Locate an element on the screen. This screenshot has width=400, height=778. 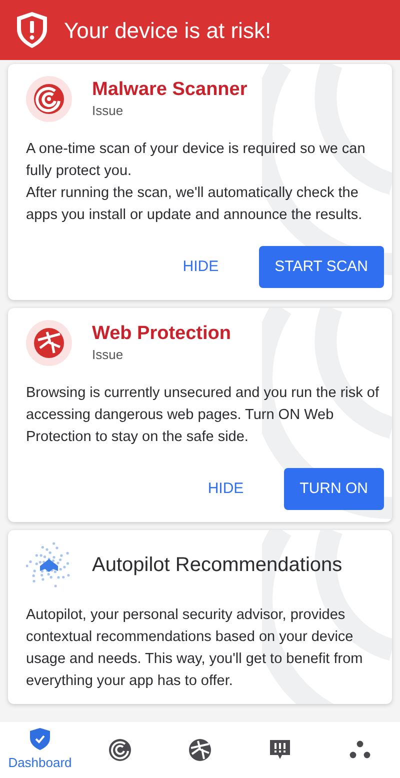
card-title: Malware Scanner is located at coordinates (170, 90).